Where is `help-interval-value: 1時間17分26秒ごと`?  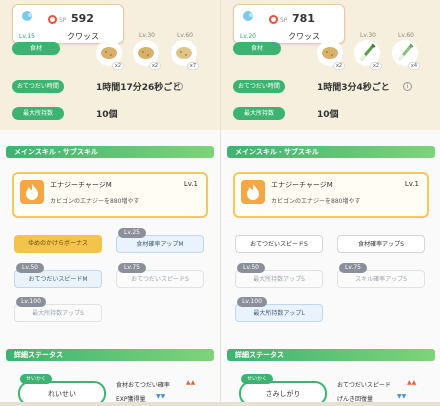
help-interval-value: 1時間17分26秒ごと is located at coordinates (139, 88).